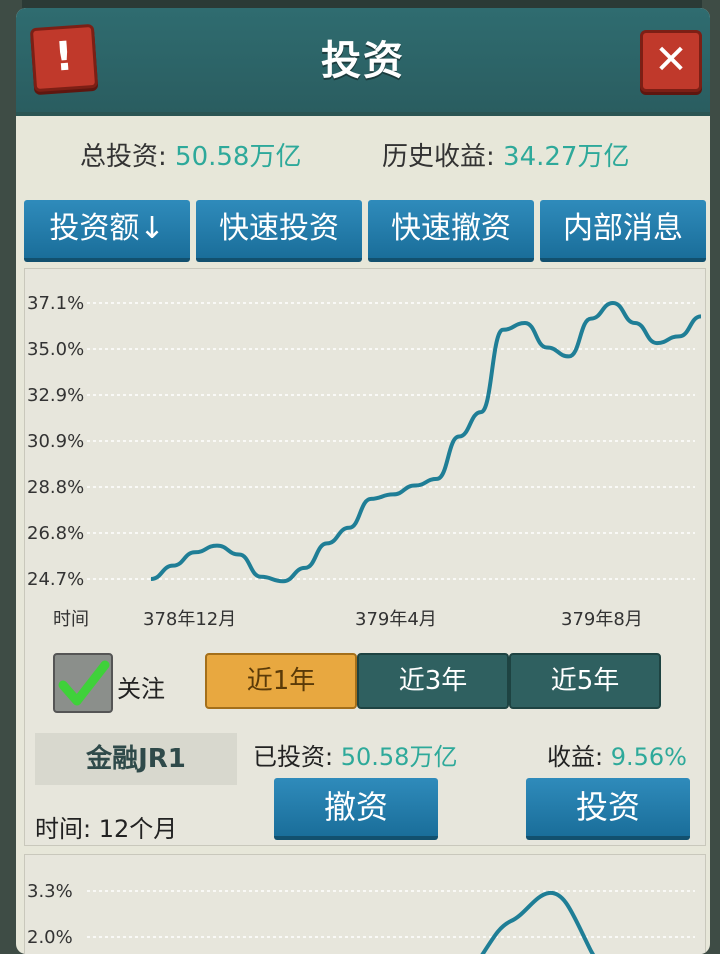 This screenshot has height=954, width=720. Describe the element at coordinates (55, 579) in the screenshot. I see `y-tick-label: 24.7%` at that location.